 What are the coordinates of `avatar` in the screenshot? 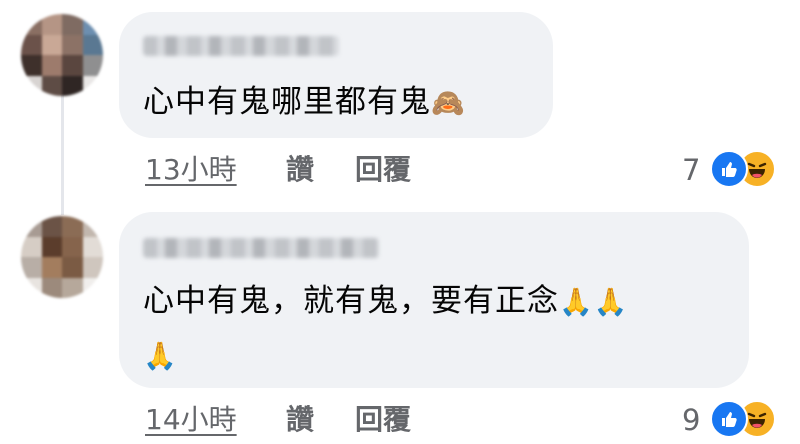 It's located at (62, 257).